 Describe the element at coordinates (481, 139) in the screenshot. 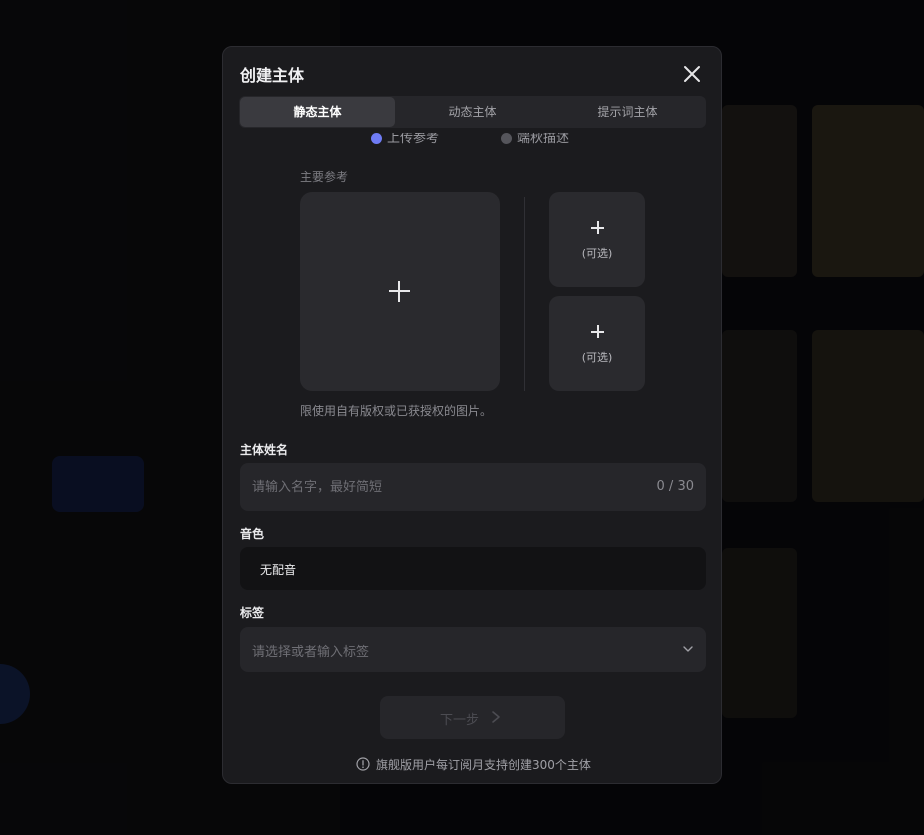

I see `reference-mode-options: 上传参考 端秋描述` at that location.